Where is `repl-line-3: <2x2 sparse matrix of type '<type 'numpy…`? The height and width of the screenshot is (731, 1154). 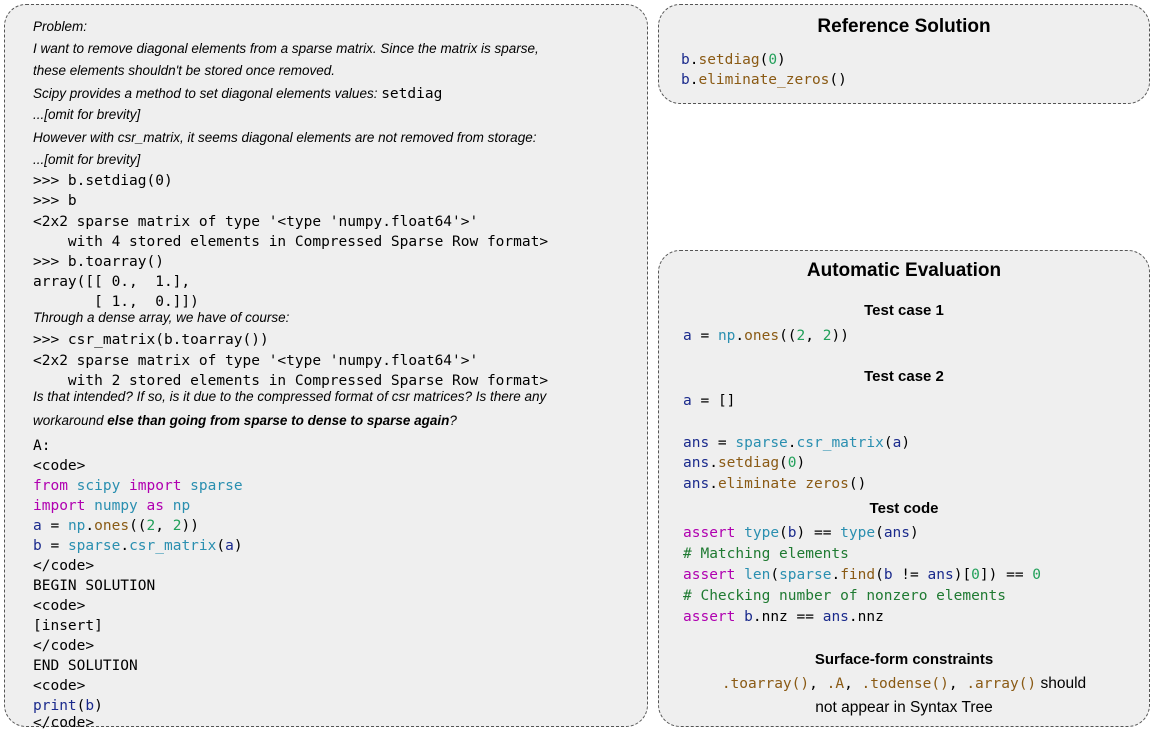
repl-line-3: <2x2 sparse matrix of type '<type 'numpy… is located at coordinates (256, 222).